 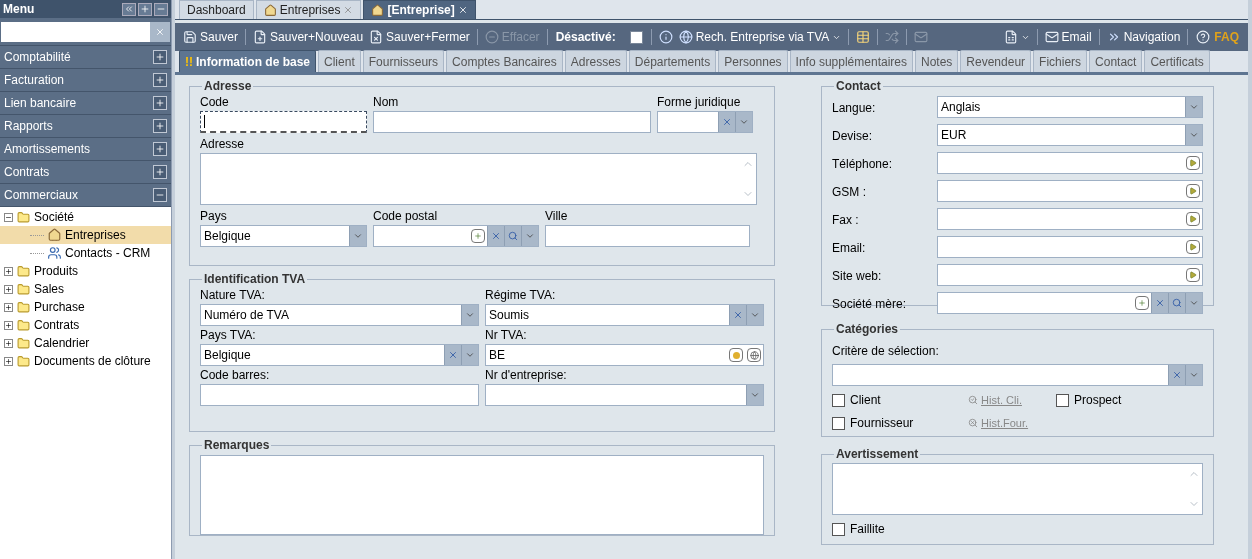 I want to click on document-tab: [Entreprise], so click(x=419, y=9).